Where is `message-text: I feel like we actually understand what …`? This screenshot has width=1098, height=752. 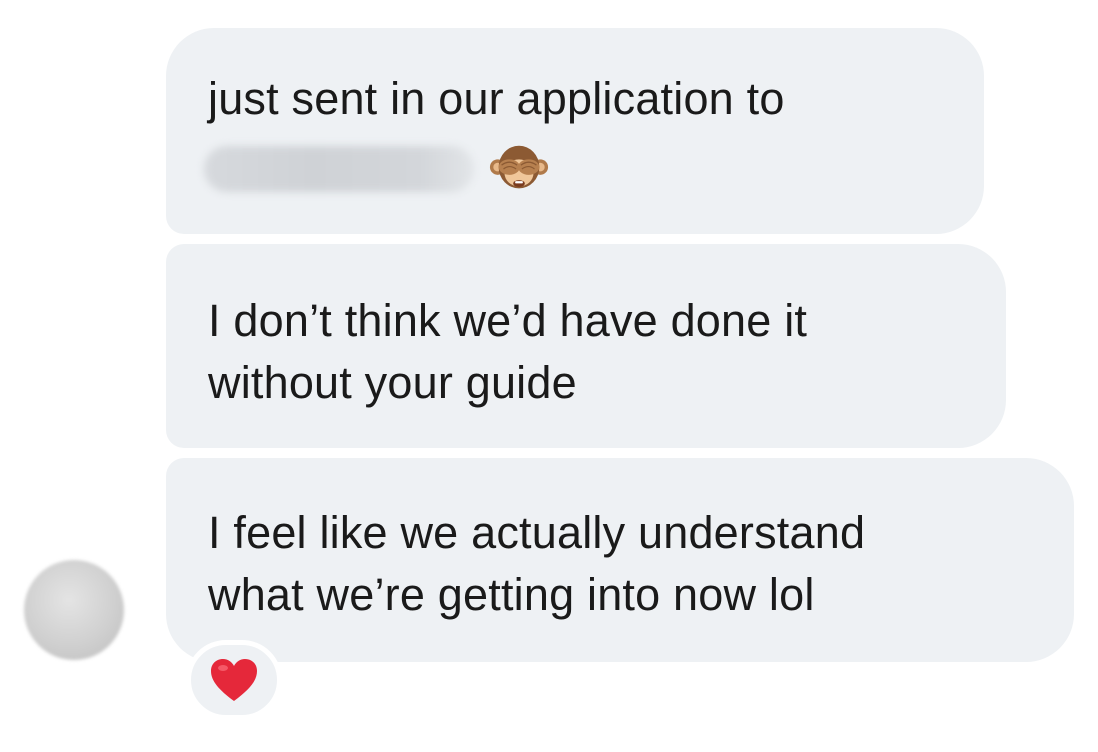 message-text: I feel like we actually understand what … is located at coordinates (536, 564).